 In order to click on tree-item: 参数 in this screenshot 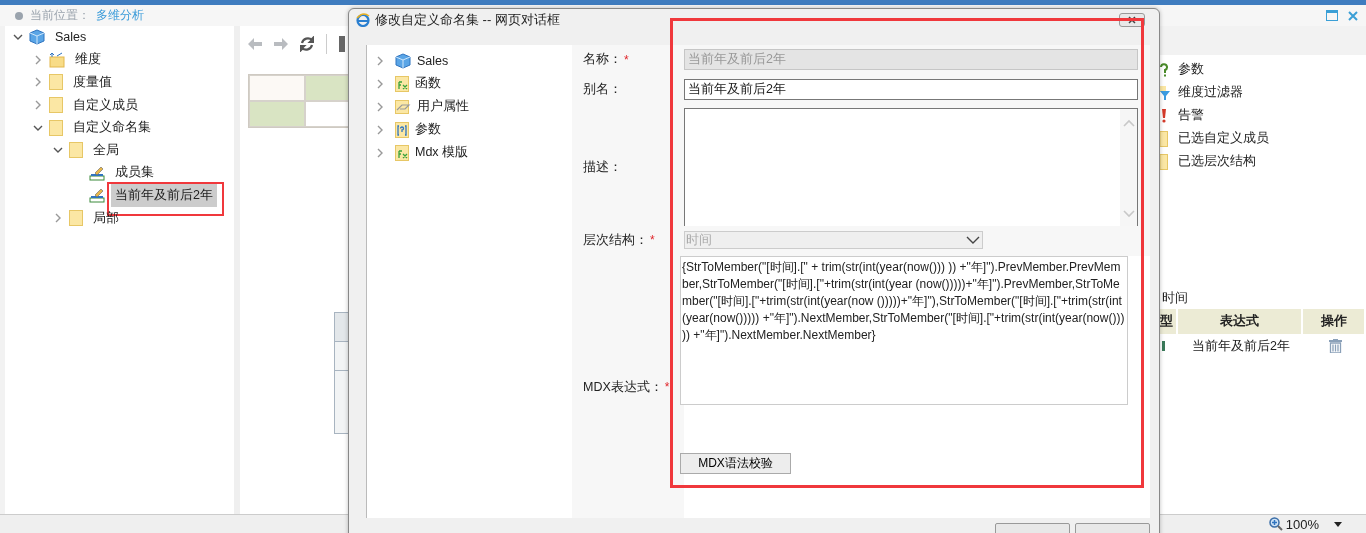, I will do `click(428, 129)`.